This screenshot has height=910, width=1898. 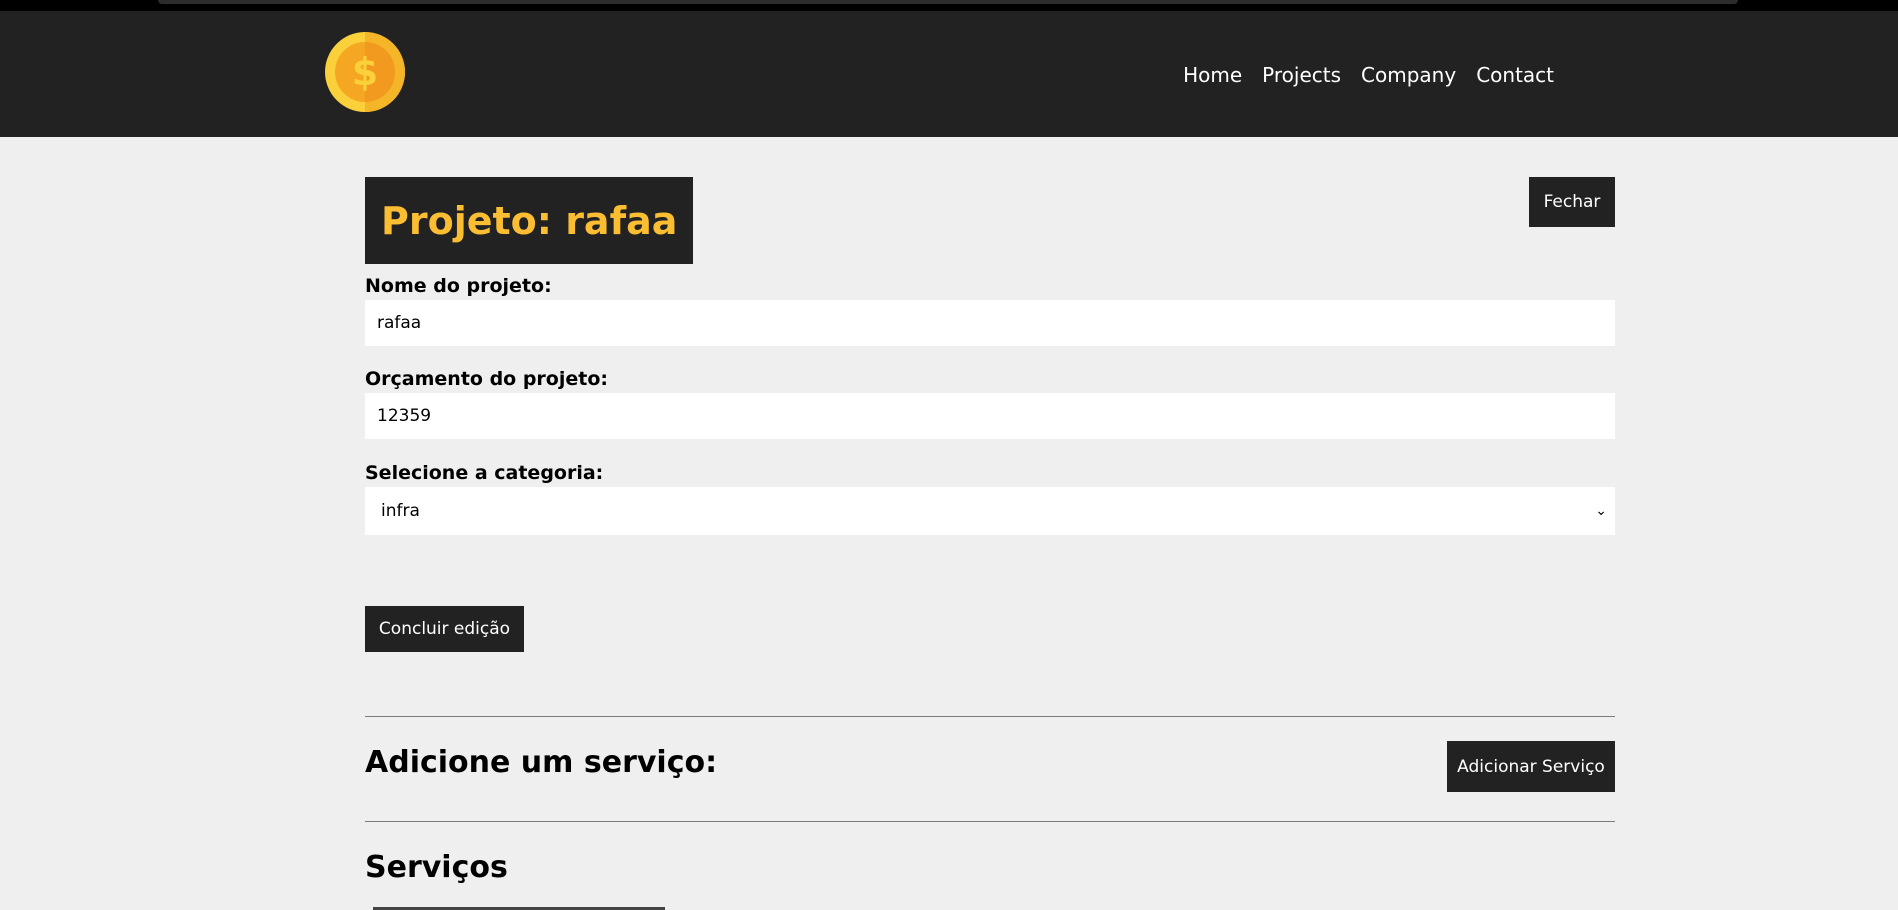 What do you see at coordinates (990, 416) in the screenshot?
I see `project-budget-input: 12359` at bounding box center [990, 416].